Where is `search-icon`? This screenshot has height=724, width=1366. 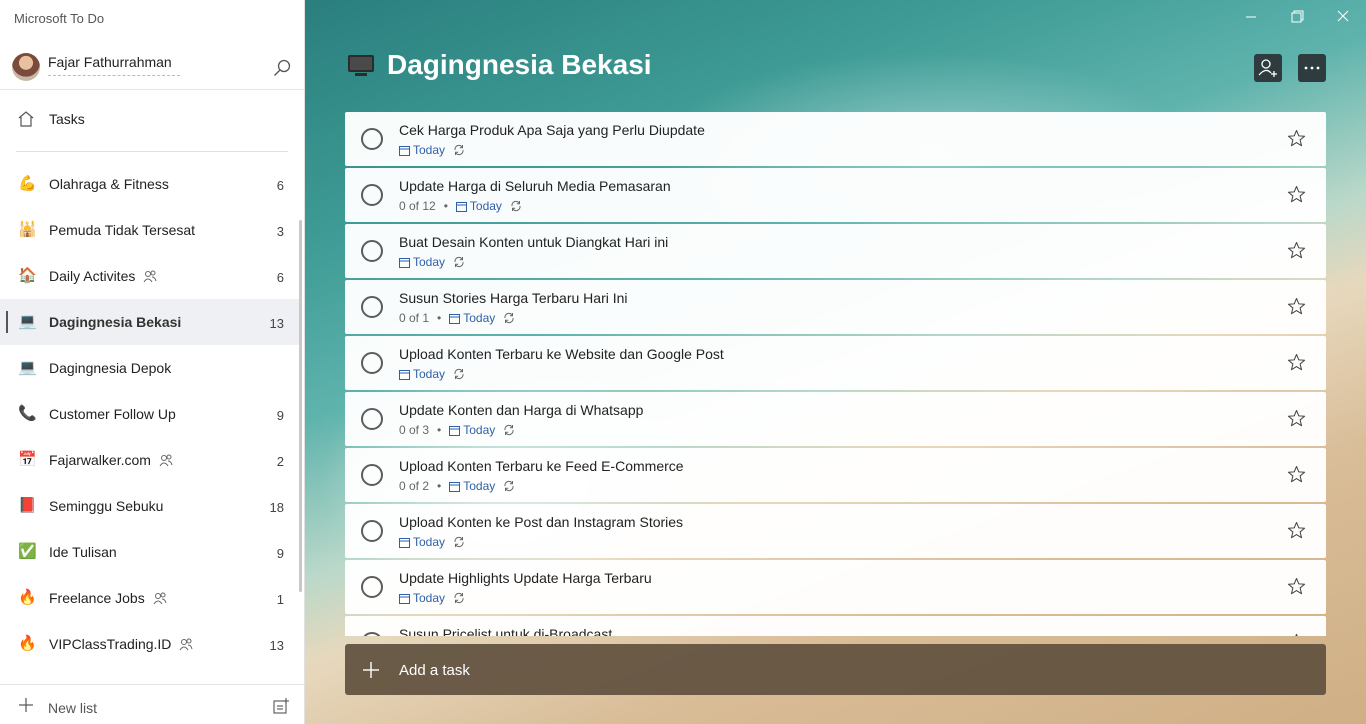 search-icon is located at coordinates (282, 68).